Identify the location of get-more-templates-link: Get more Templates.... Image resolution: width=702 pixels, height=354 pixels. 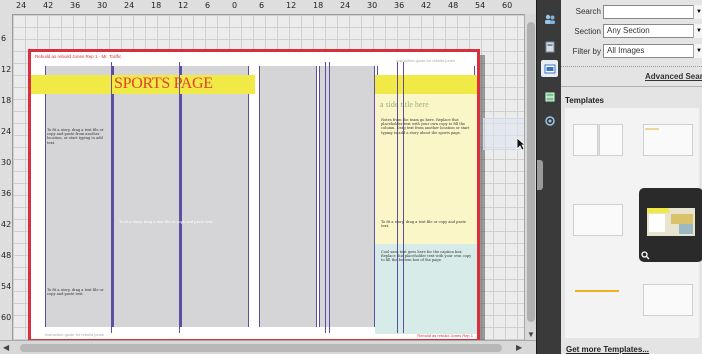
(607, 349).